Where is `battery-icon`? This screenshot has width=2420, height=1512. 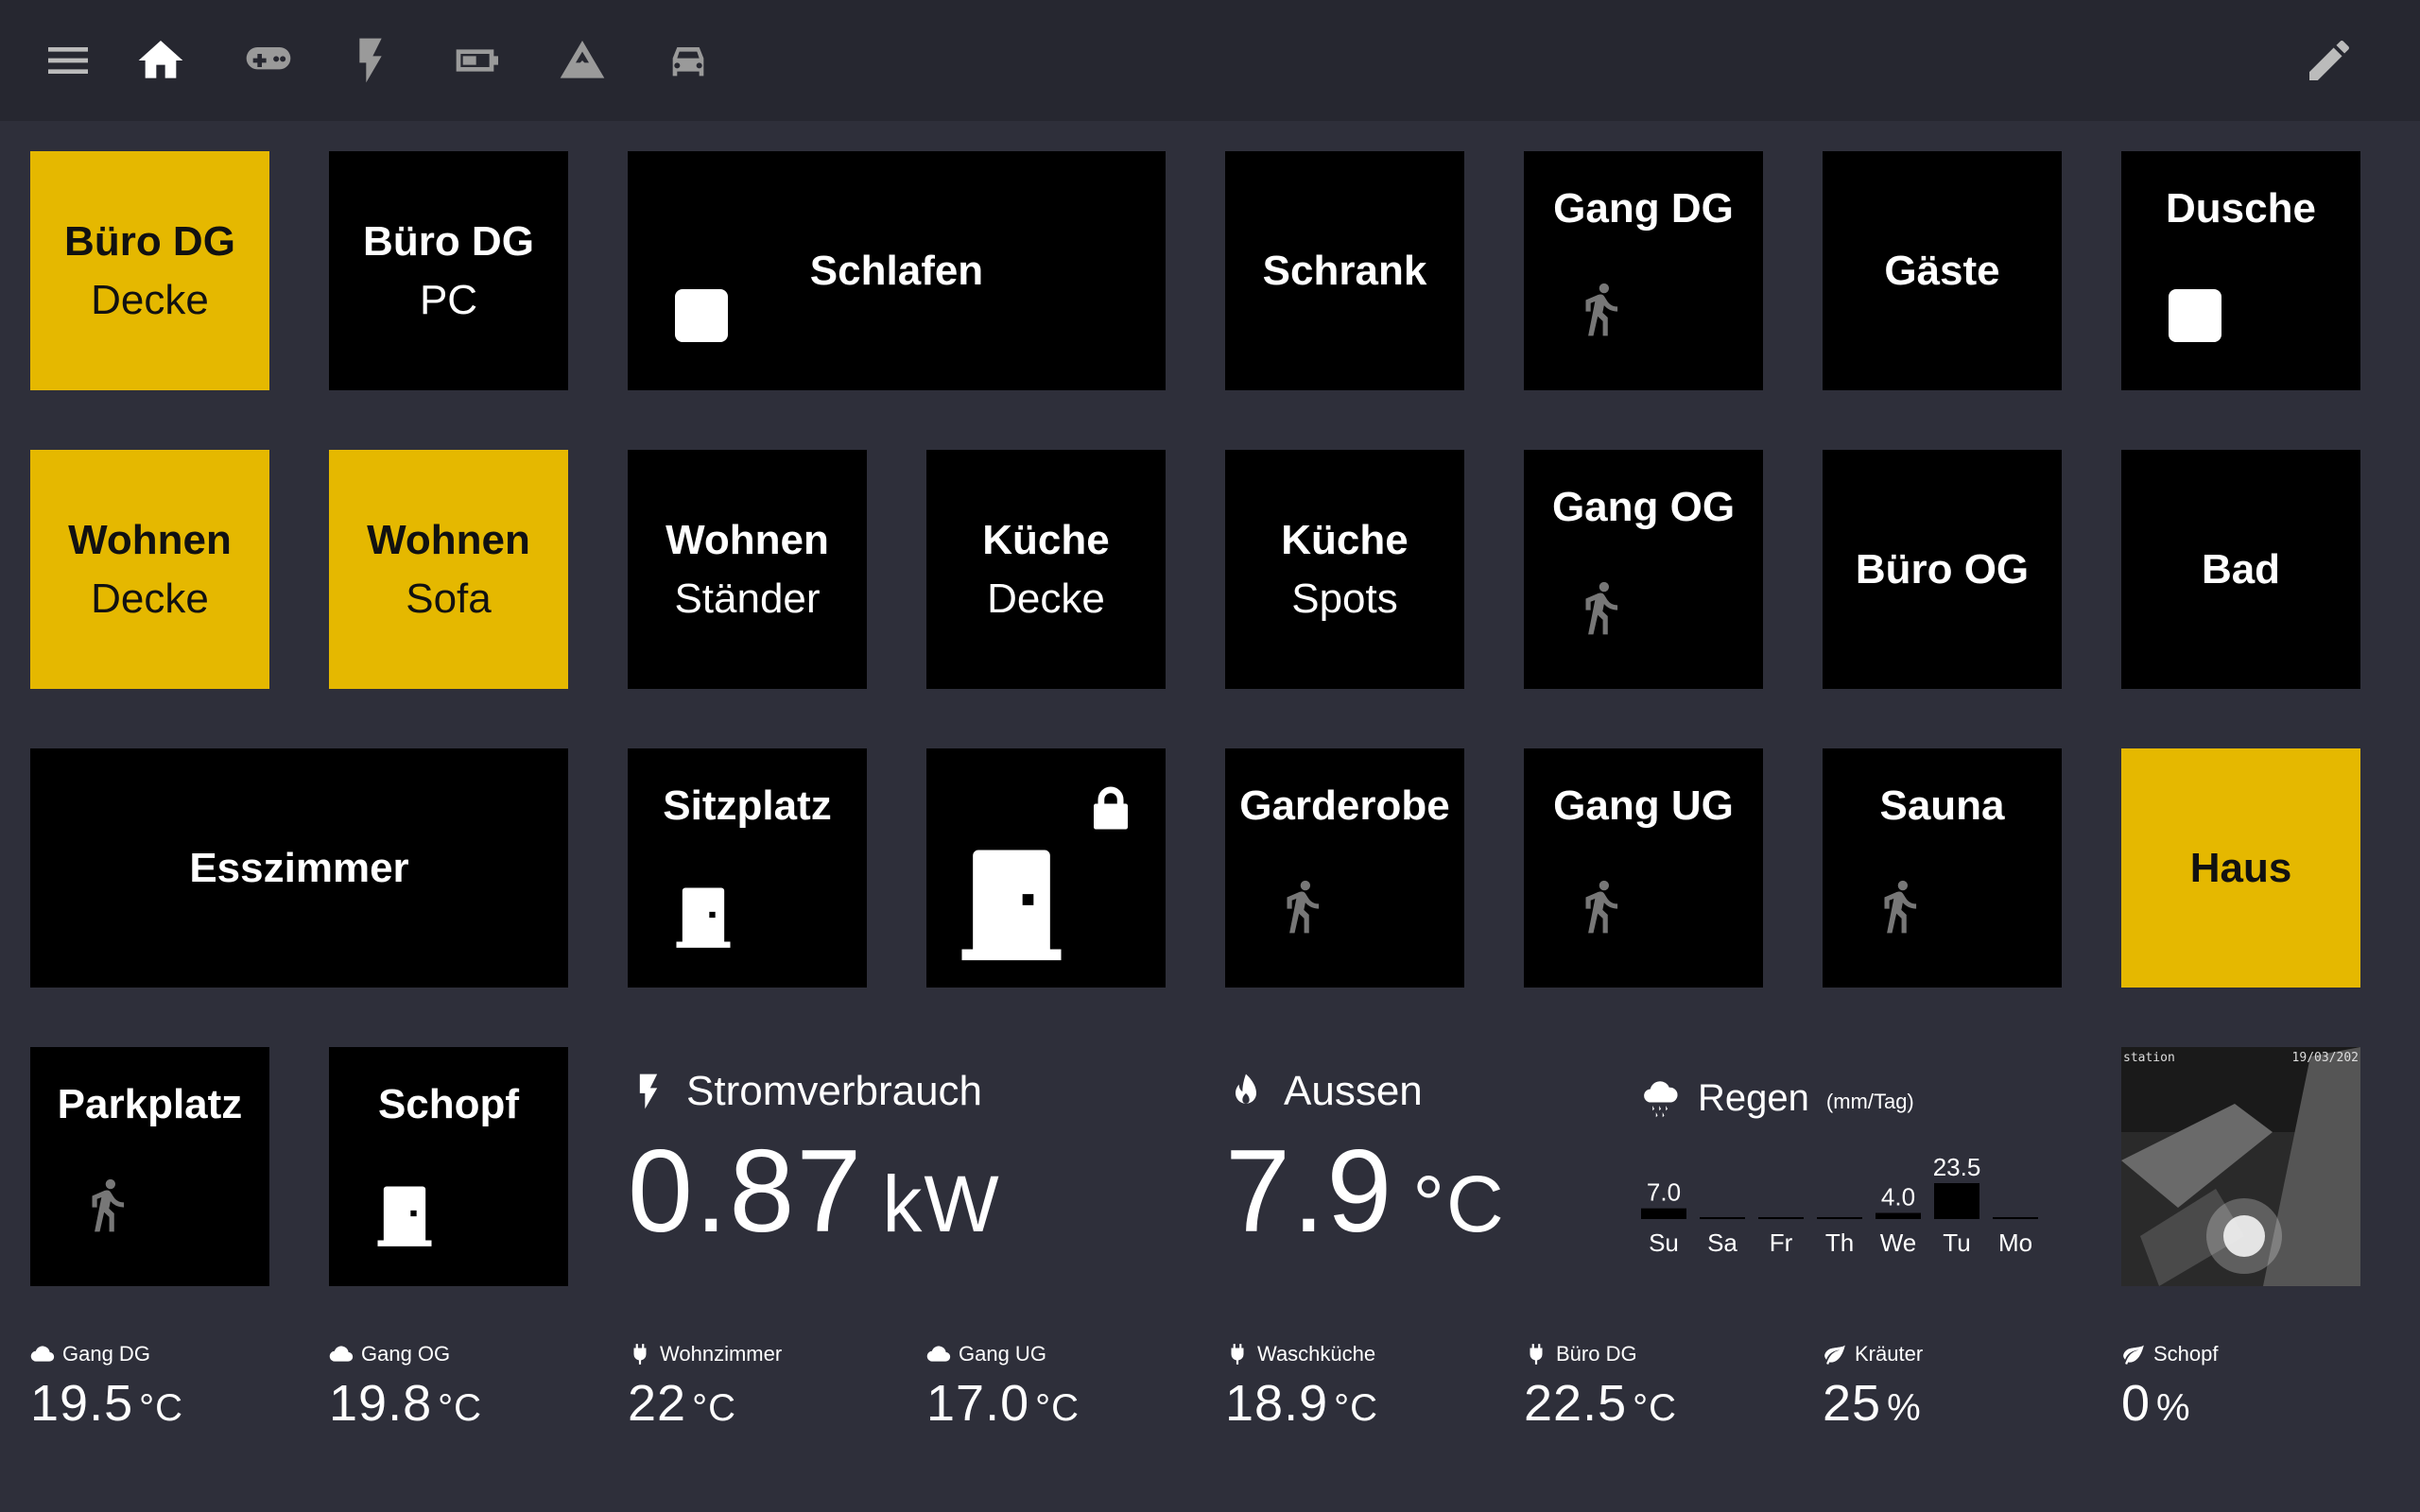 battery-icon is located at coordinates (478, 60).